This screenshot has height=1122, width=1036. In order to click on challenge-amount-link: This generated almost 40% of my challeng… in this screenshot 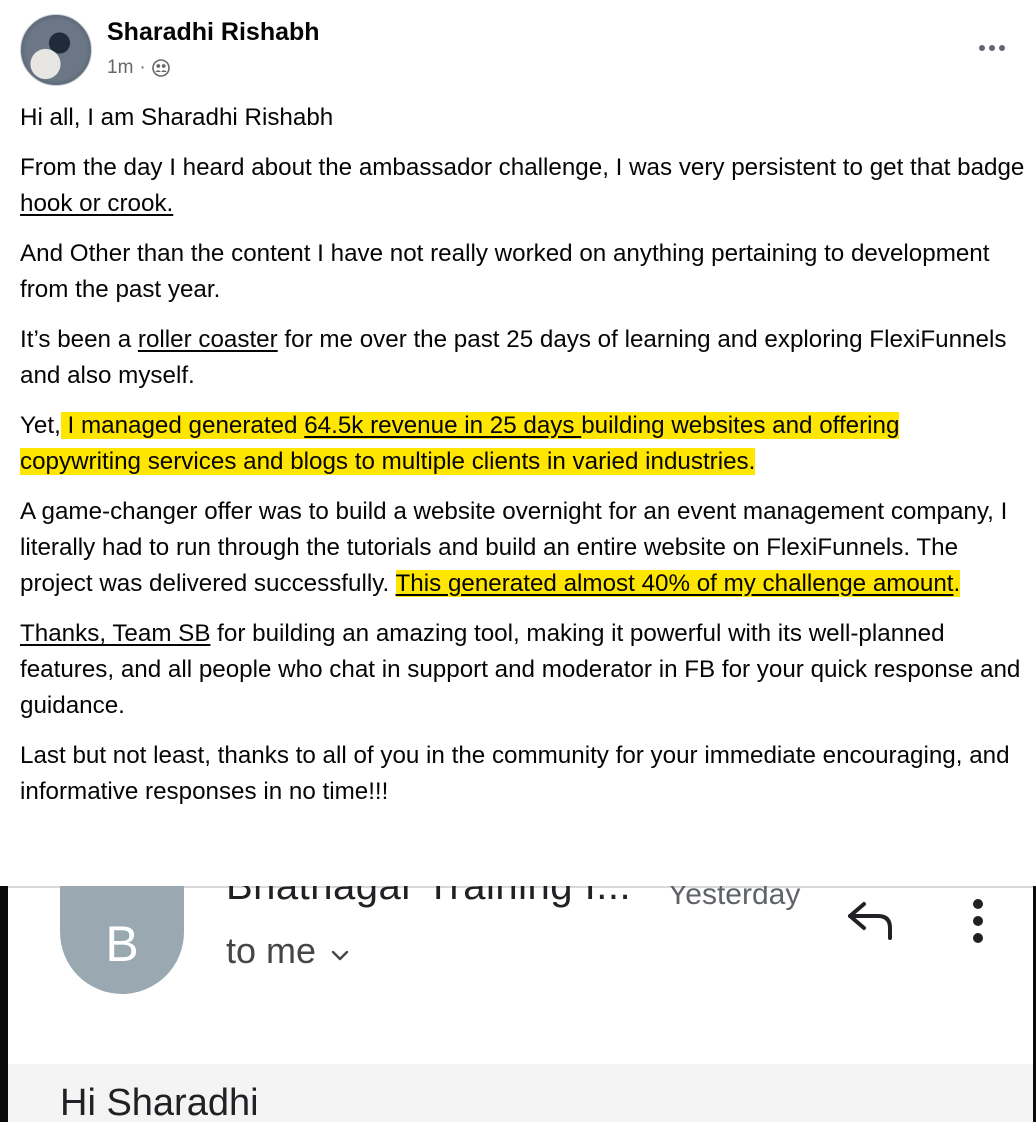, I will do `click(675, 583)`.